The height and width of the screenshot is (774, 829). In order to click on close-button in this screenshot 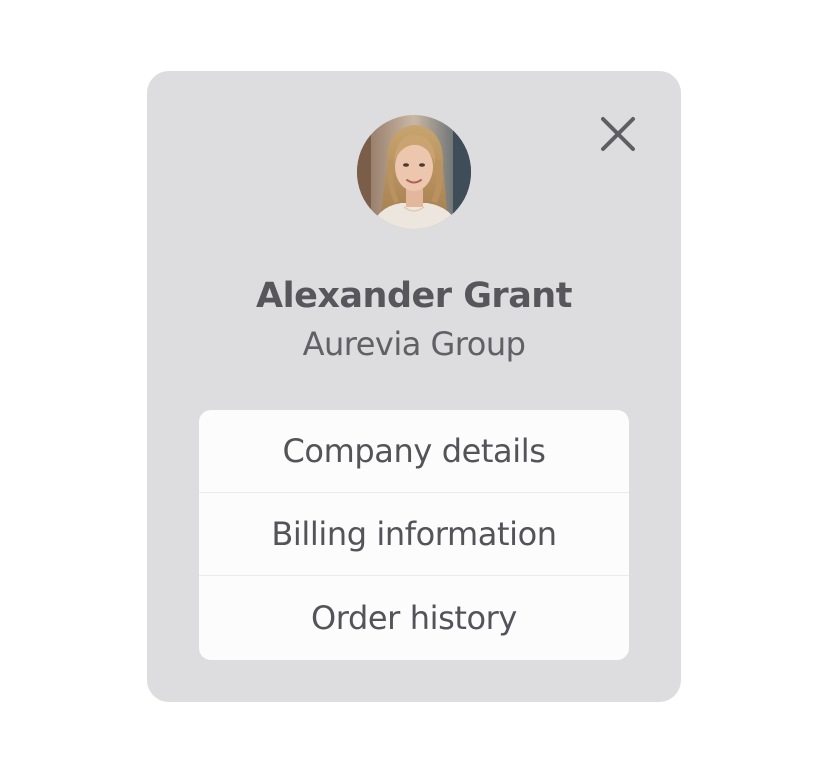, I will do `click(618, 134)`.